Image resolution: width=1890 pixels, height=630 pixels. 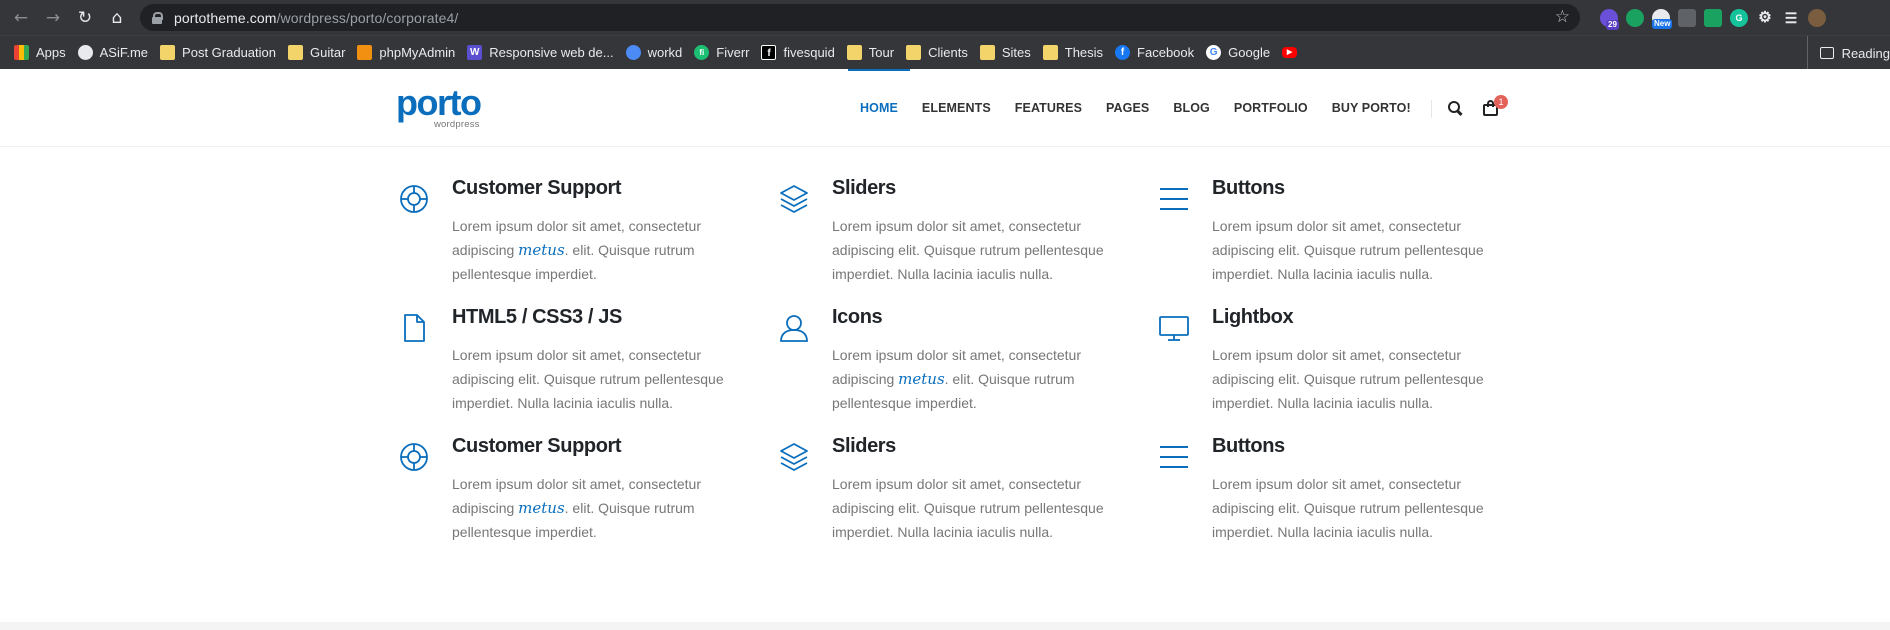 I want to click on bookmark-apps: Apps, so click(x=42, y=53).